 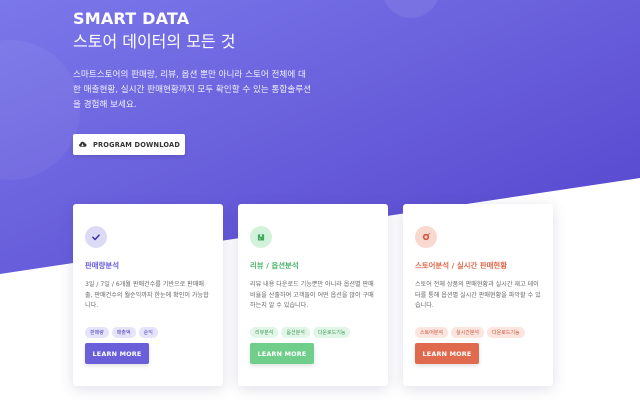 I want to click on tag: 스토어분석, so click(x=432, y=332).